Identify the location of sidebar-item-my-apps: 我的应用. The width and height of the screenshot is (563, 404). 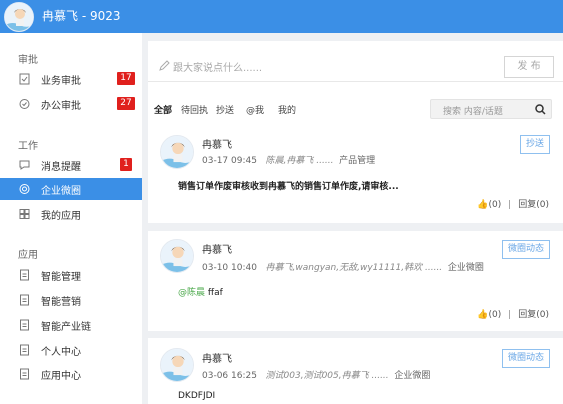
(71, 214).